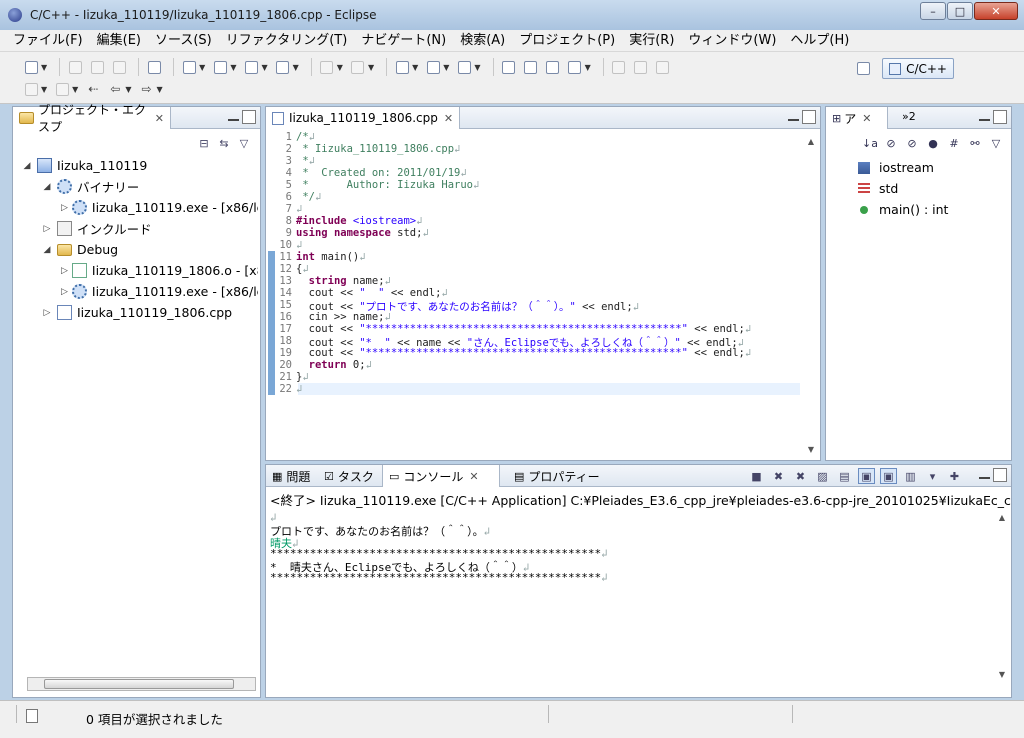 This screenshot has height=738, width=1024. What do you see at coordinates (575, 67) in the screenshot?
I see `search-flashlight-icon` at bounding box center [575, 67].